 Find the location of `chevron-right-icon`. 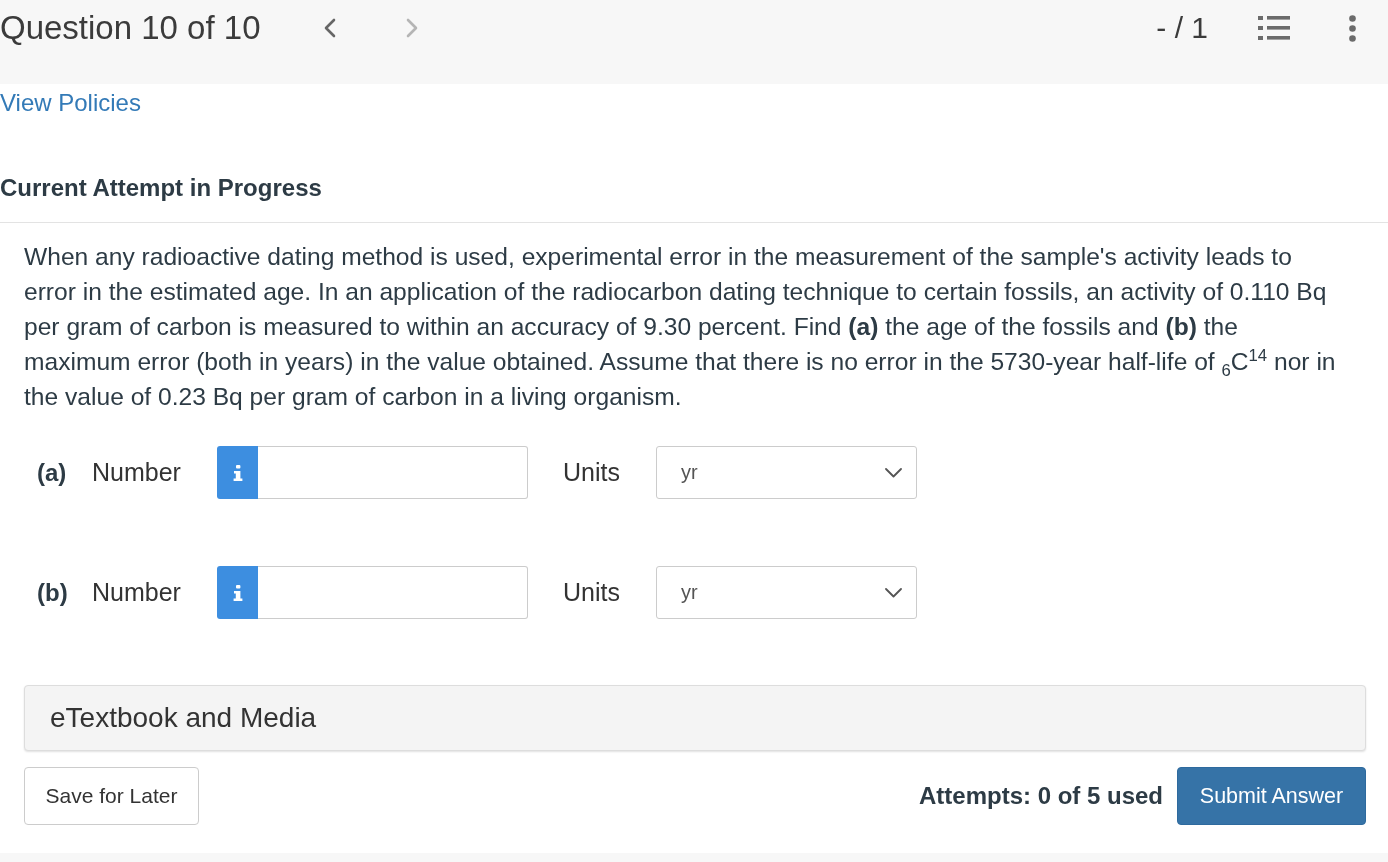

chevron-right-icon is located at coordinates (411, 28).